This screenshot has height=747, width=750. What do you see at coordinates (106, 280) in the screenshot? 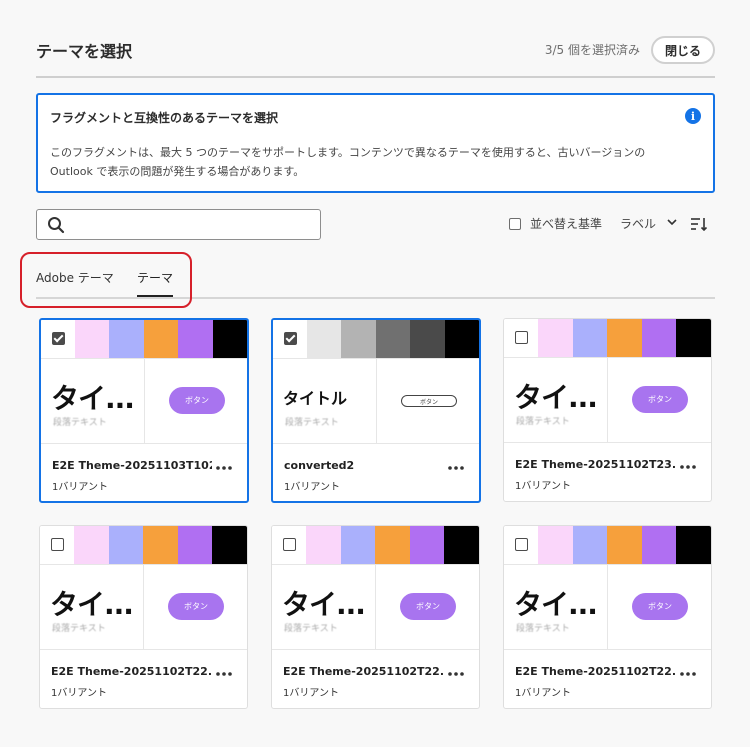
I see `tabs-highlight-annotation` at bounding box center [106, 280].